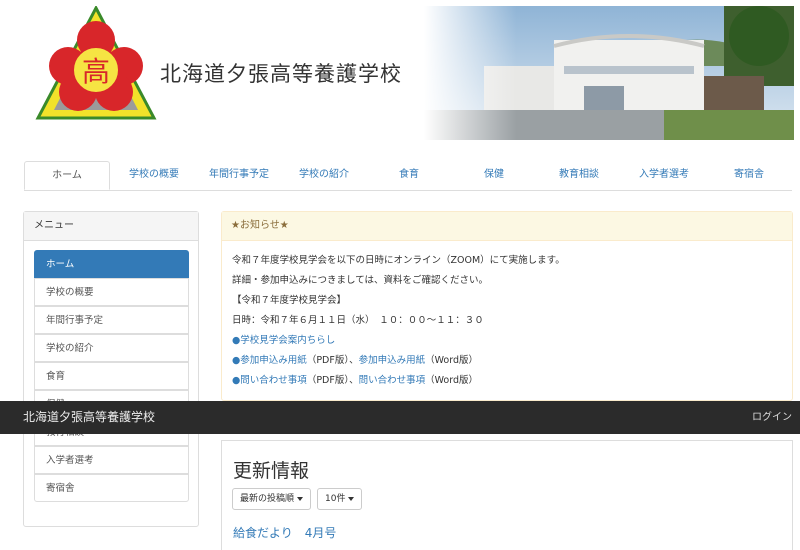 This screenshot has width=800, height=550. I want to click on sidebar-item-dormitory: 寄宿舎, so click(111, 488).